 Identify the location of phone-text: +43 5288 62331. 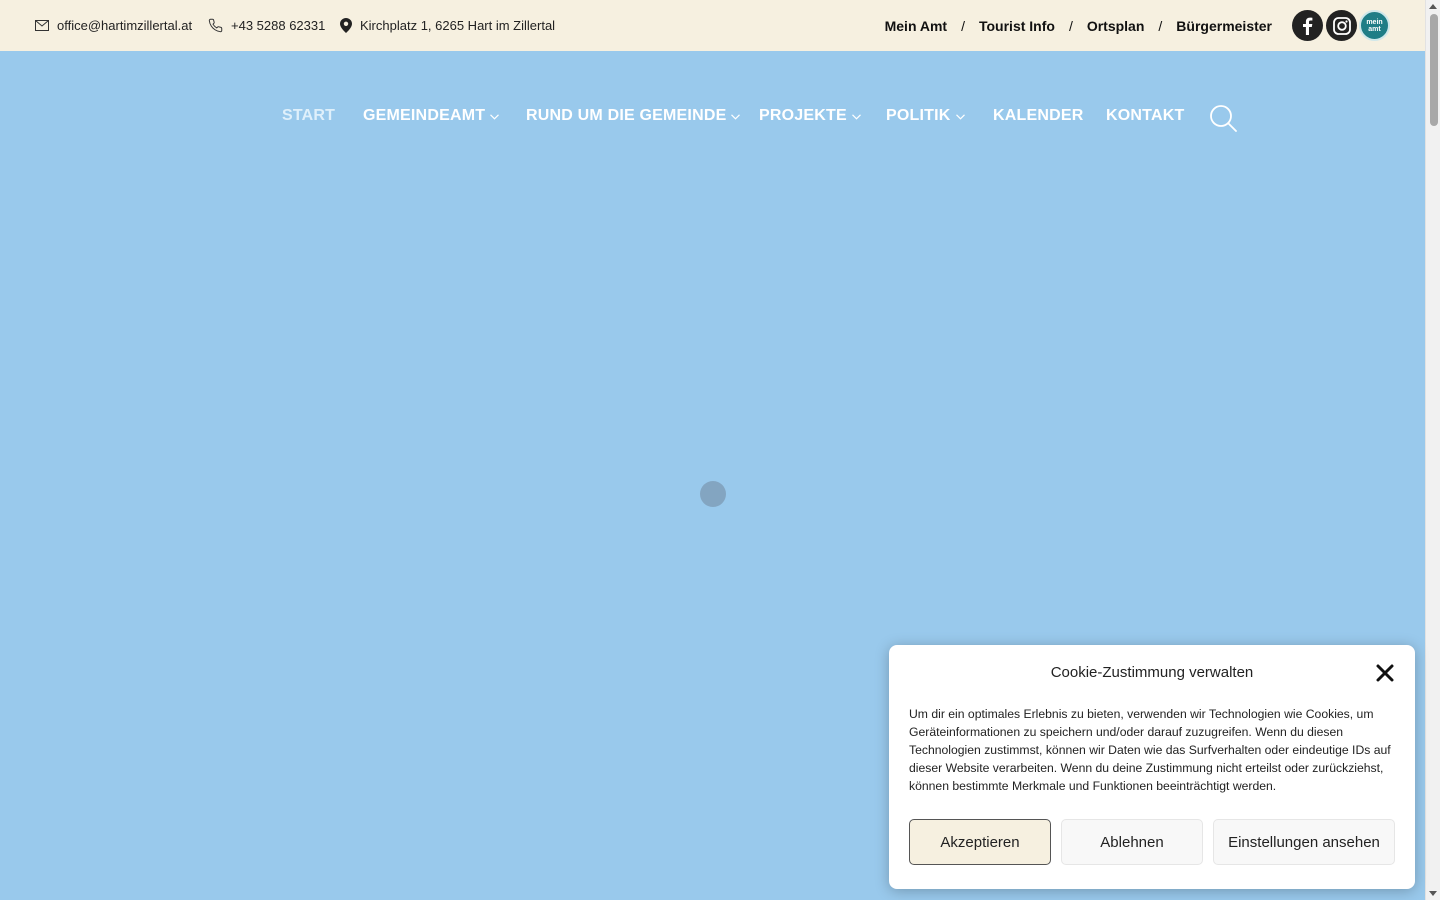
(278, 25).